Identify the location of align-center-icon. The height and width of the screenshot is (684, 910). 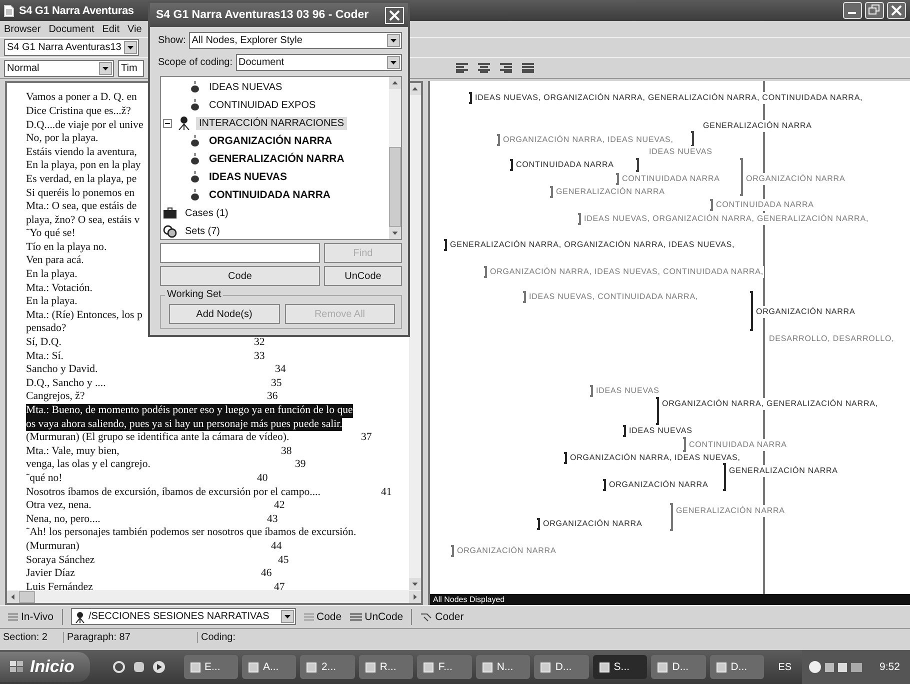
(484, 68).